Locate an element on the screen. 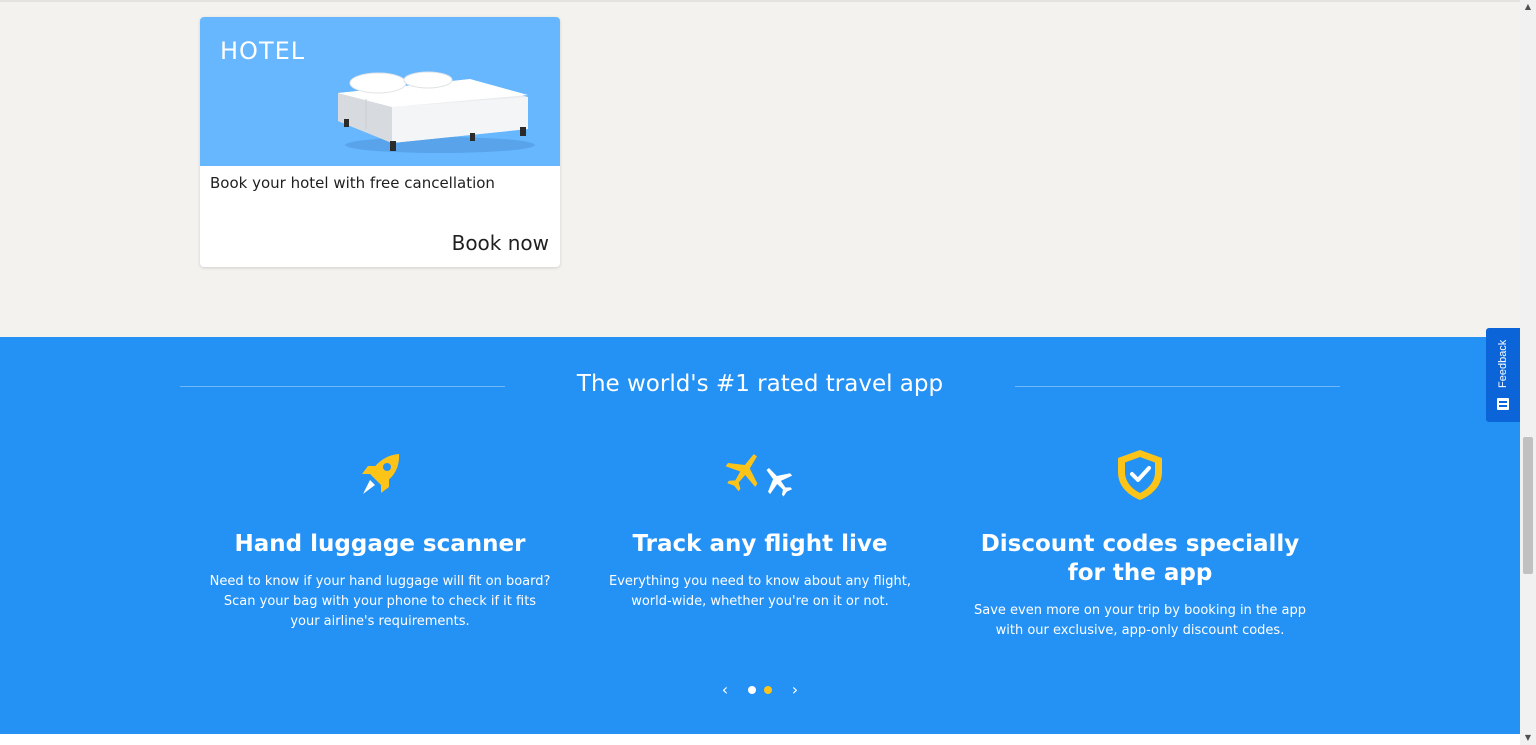  bed-image is located at coordinates (436, 112).